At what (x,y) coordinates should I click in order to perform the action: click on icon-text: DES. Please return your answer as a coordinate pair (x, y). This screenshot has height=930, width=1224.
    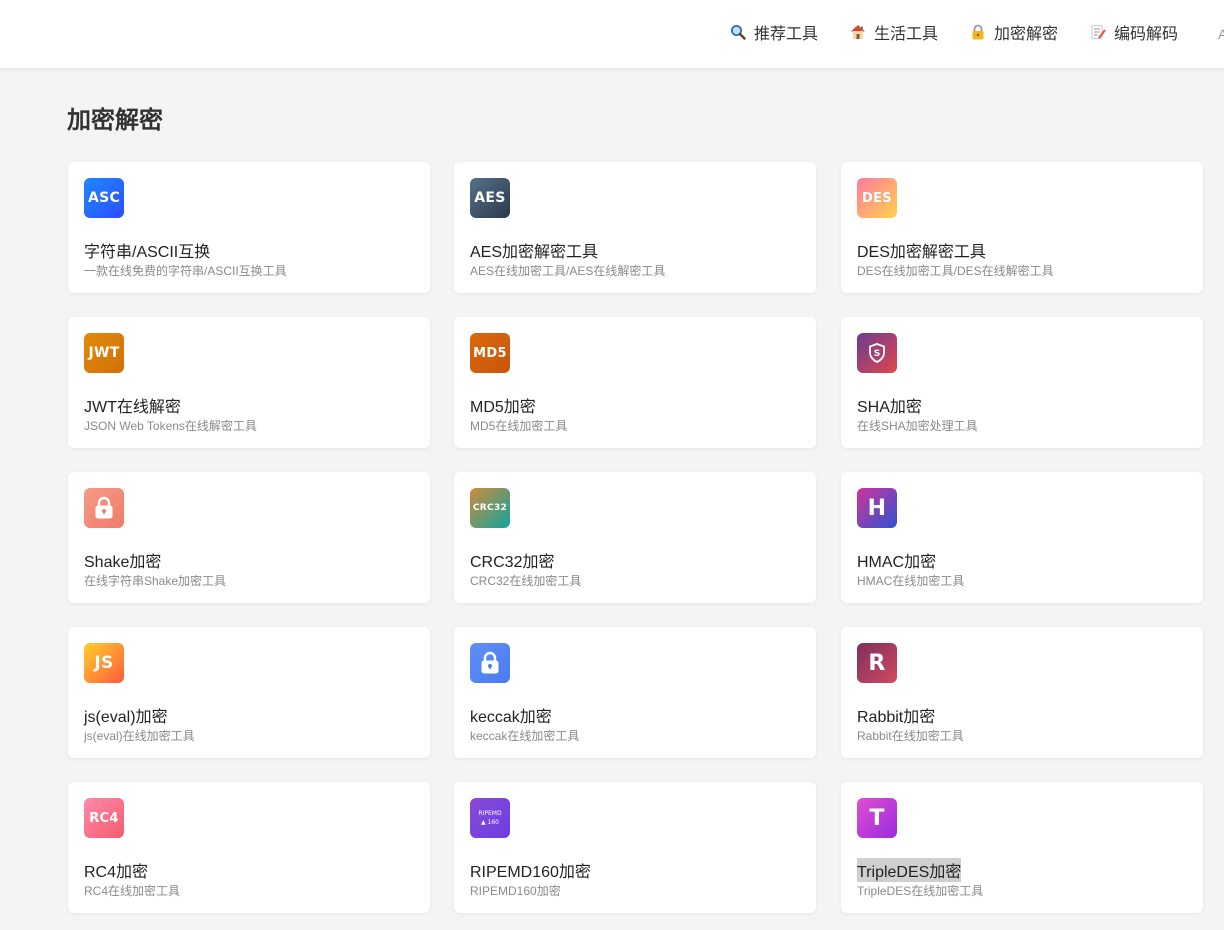
    Looking at the image, I should click on (877, 198).